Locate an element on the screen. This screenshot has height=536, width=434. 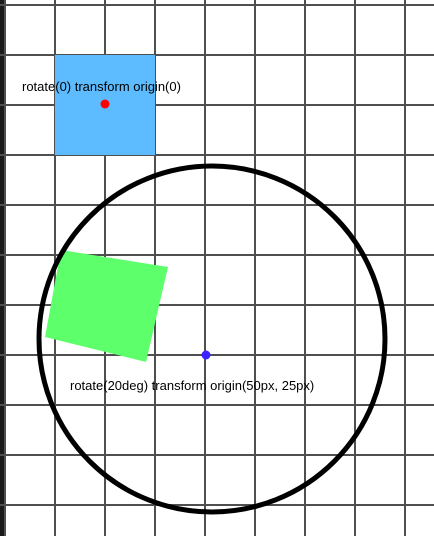
red-origin-dot is located at coordinates (105, 104).